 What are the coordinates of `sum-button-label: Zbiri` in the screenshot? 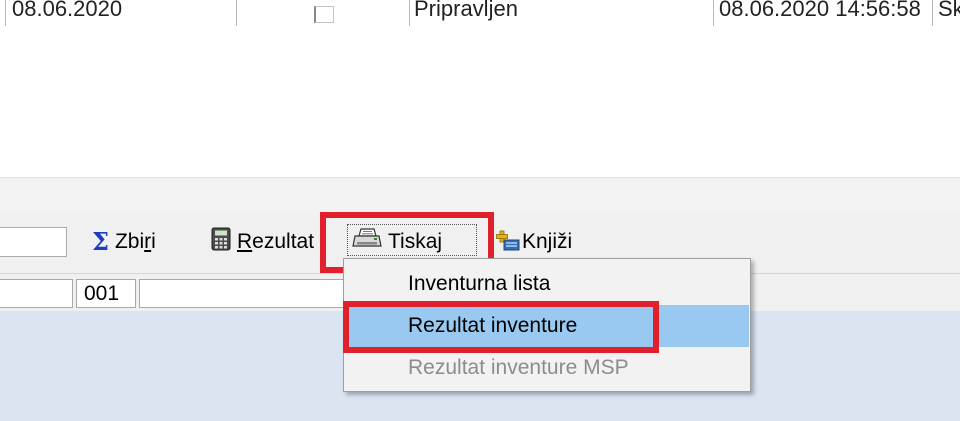 It's located at (135, 241).